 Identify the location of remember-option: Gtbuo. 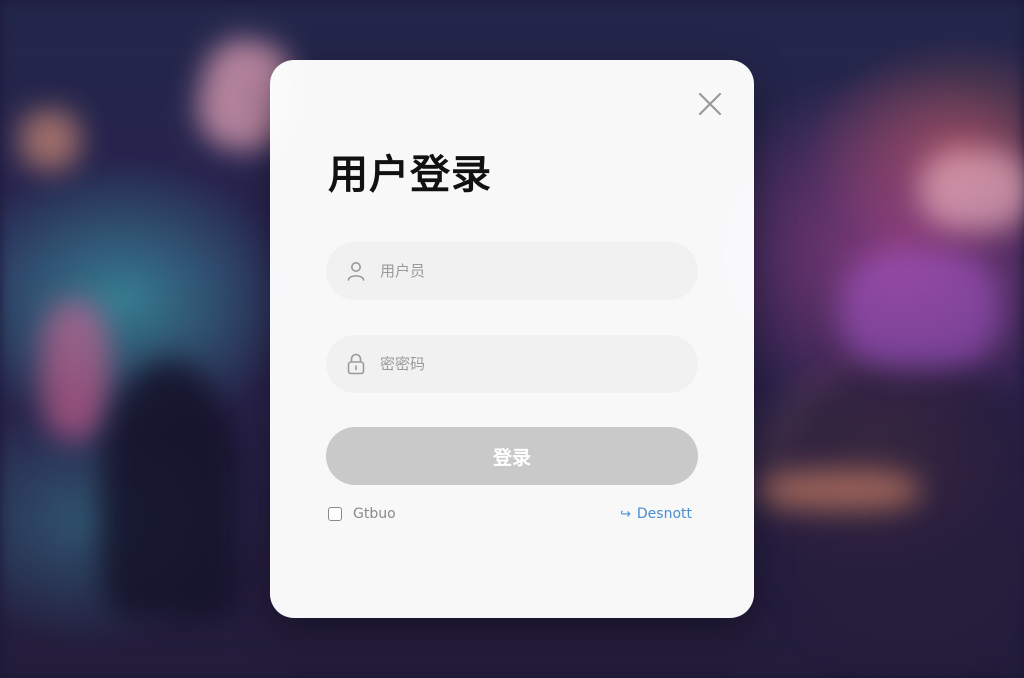
(362, 514).